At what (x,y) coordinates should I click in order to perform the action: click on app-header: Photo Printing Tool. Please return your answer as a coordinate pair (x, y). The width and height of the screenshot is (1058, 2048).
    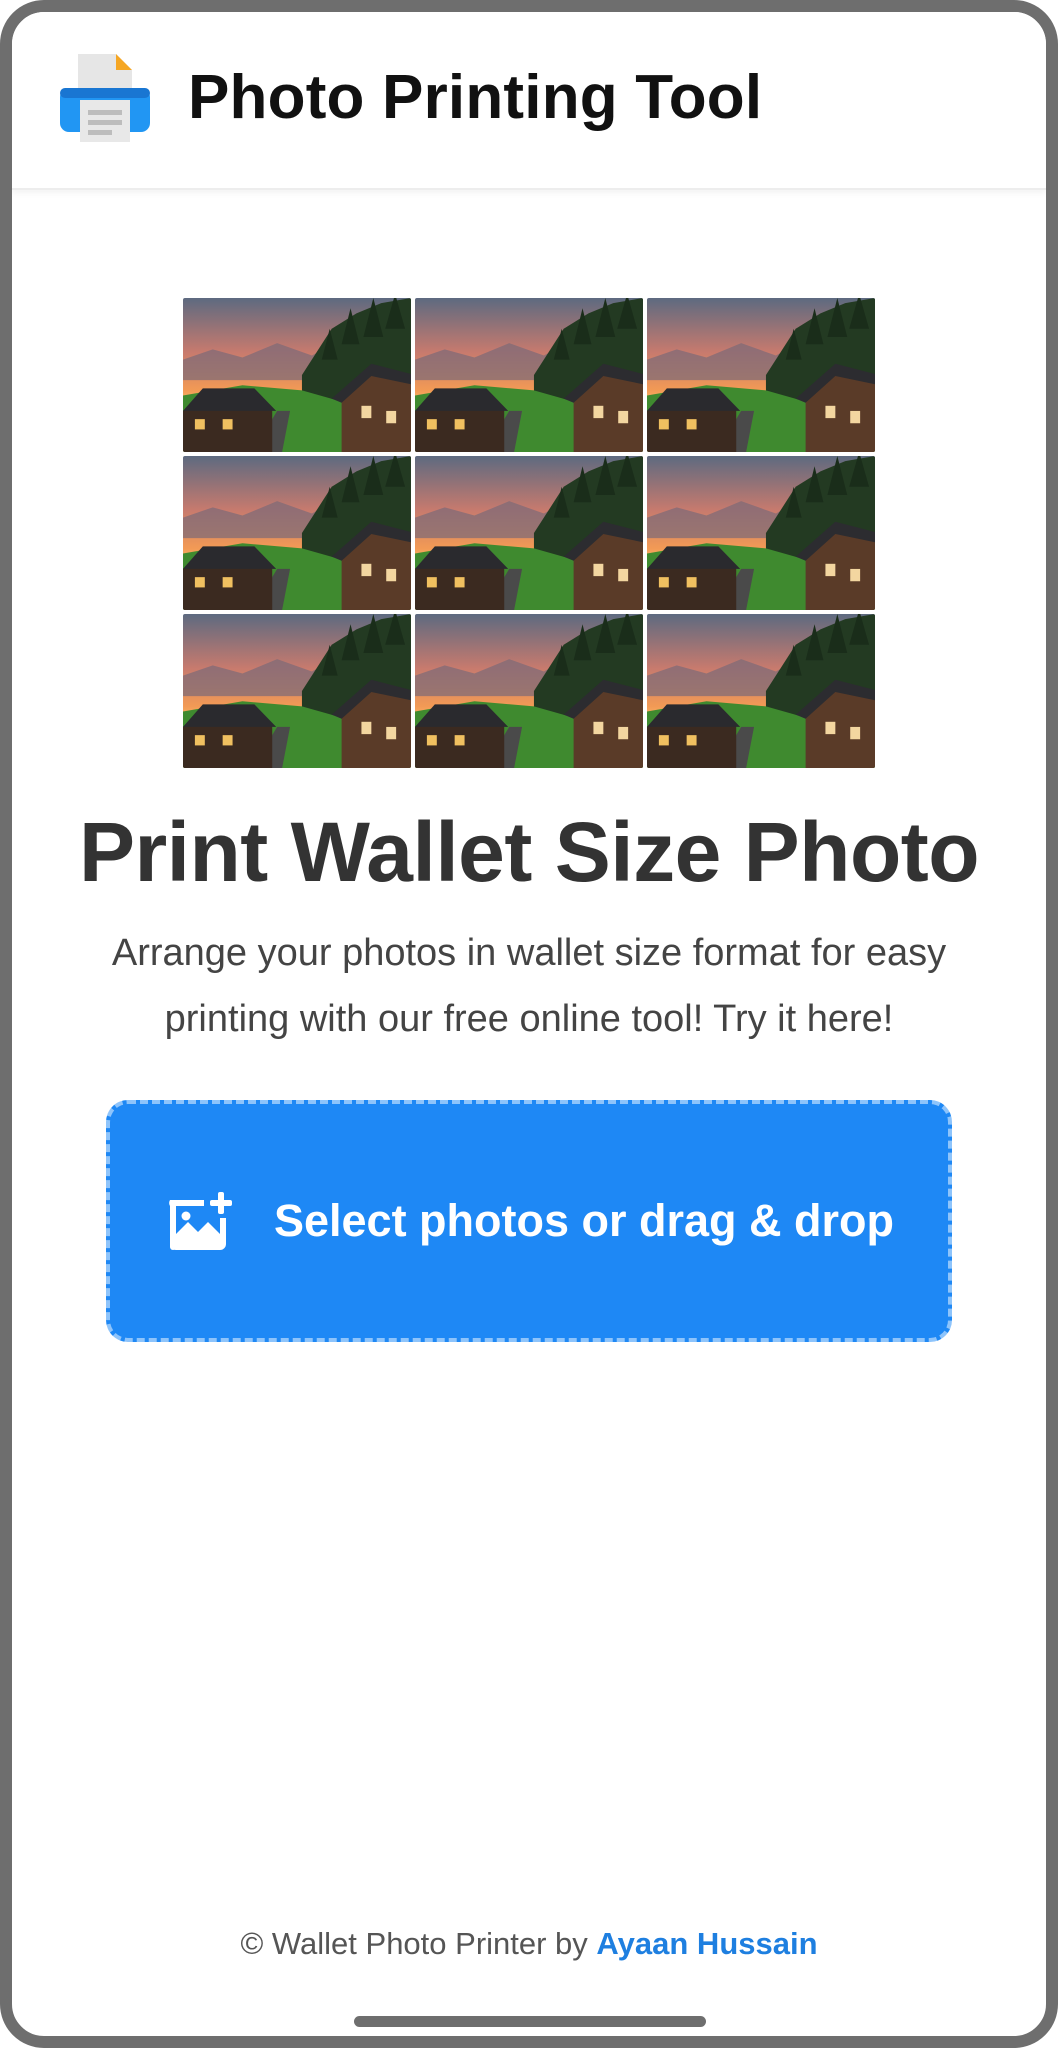
    Looking at the image, I should click on (529, 101).